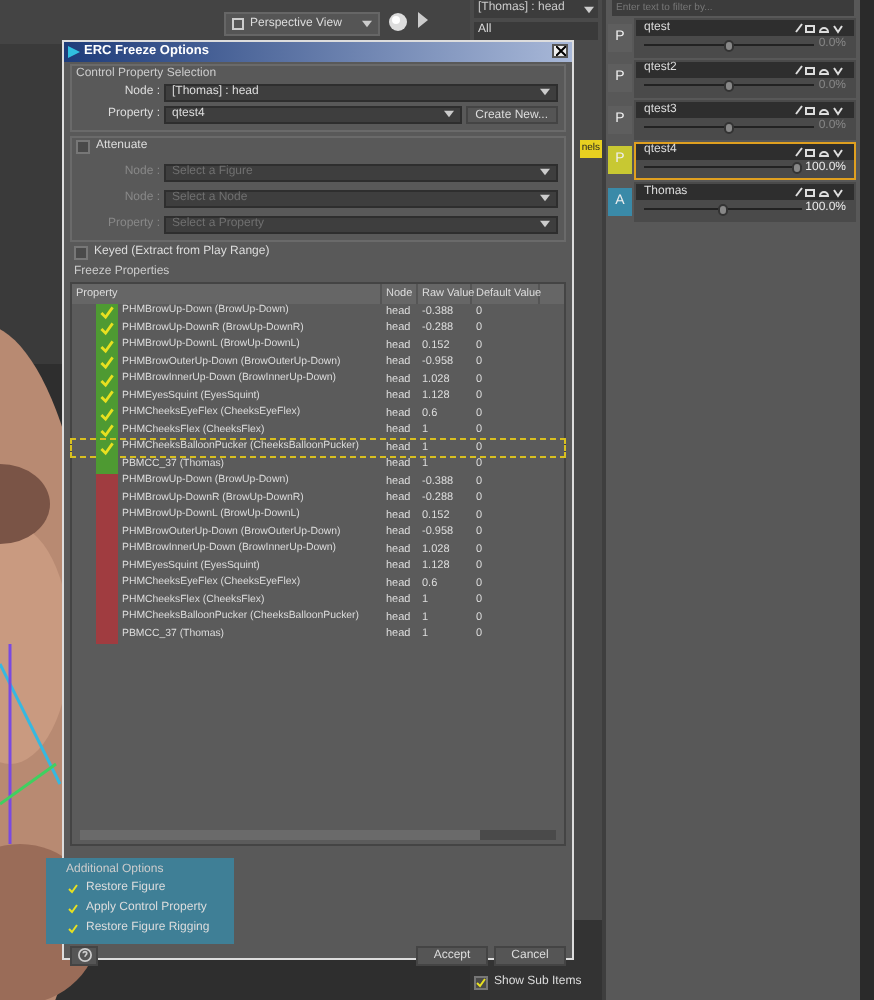  What do you see at coordinates (398, 22) in the screenshot?
I see `sphere-icon` at bounding box center [398, 22].